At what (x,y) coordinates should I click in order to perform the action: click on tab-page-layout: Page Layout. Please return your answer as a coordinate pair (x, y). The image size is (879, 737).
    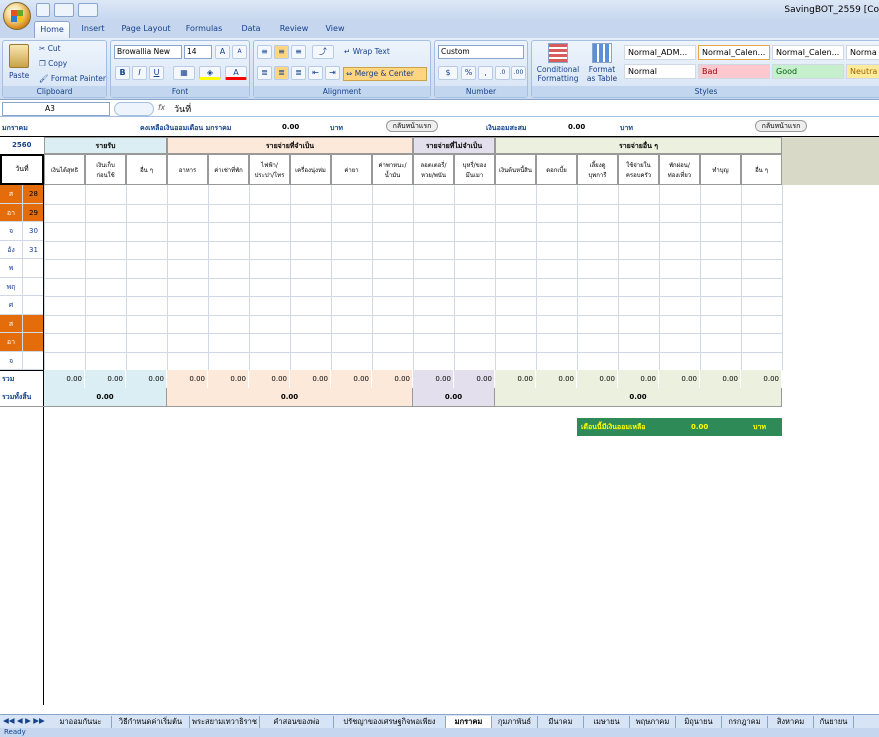
    Looking at the image, I should click on (146, 29).